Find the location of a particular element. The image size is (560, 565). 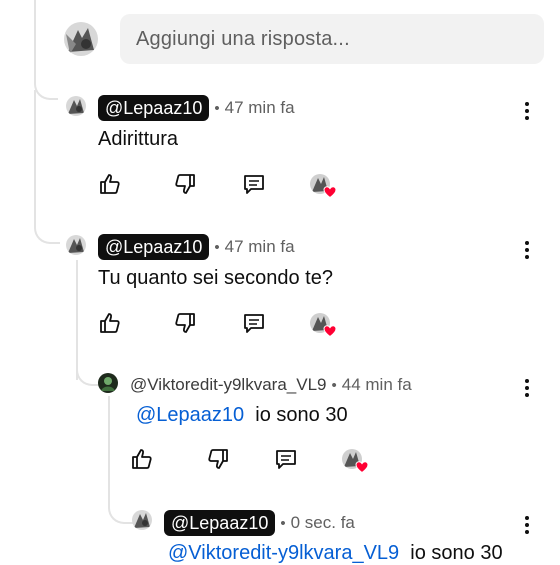

comment-3-avatar is located at coordinates (108, 383).